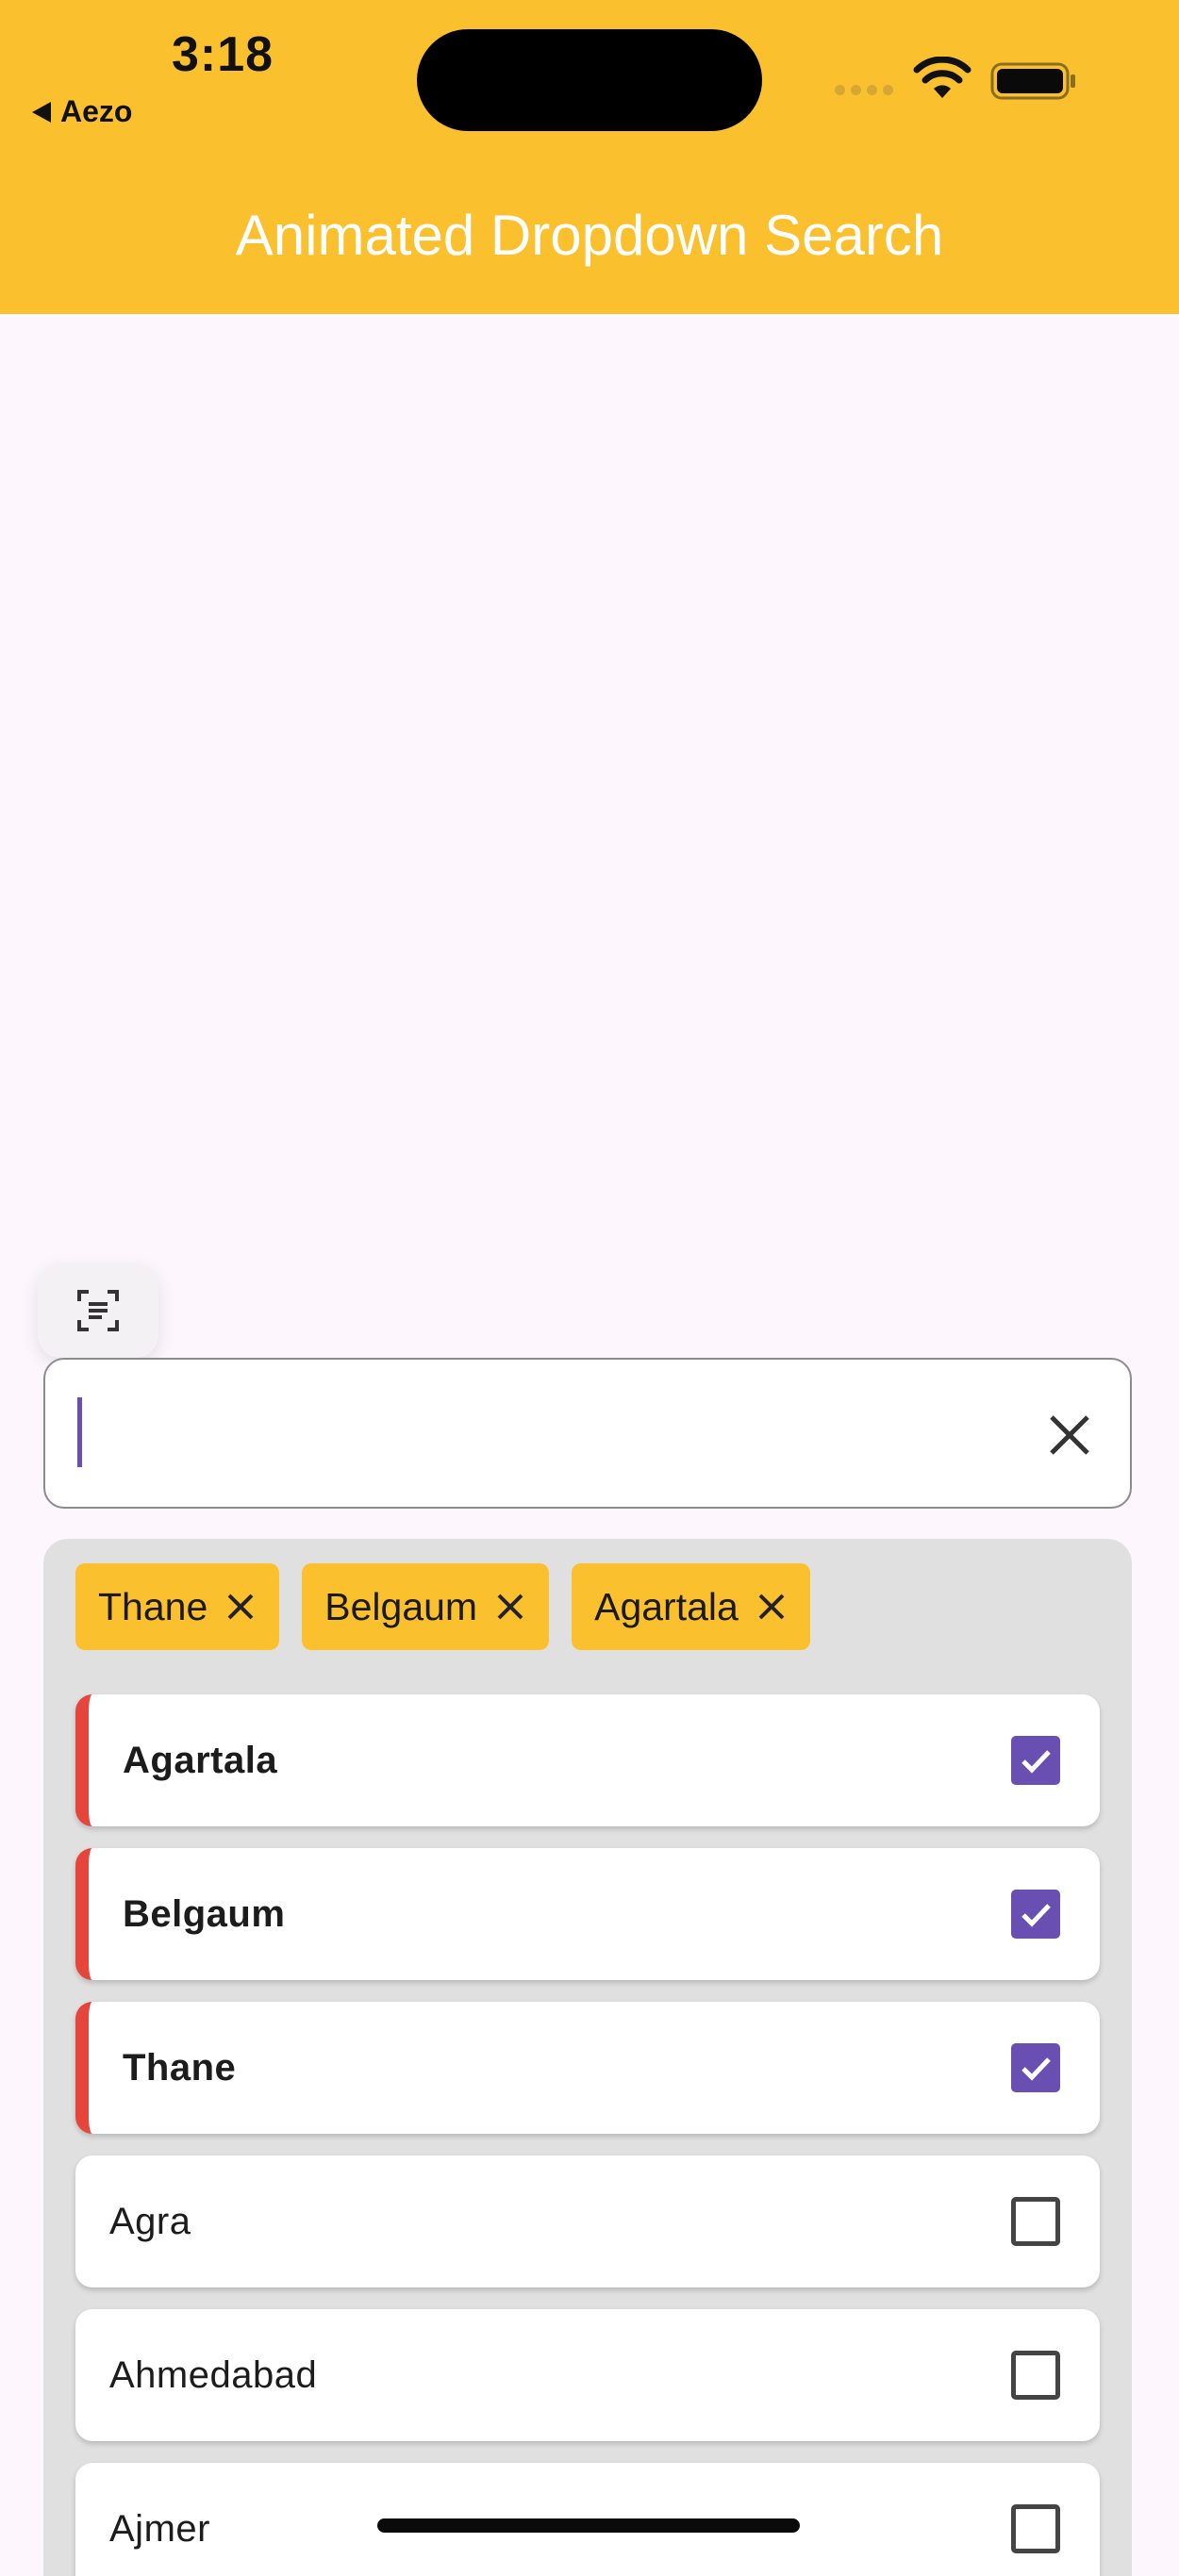  I want to click on search-field, so click(587, 1433).